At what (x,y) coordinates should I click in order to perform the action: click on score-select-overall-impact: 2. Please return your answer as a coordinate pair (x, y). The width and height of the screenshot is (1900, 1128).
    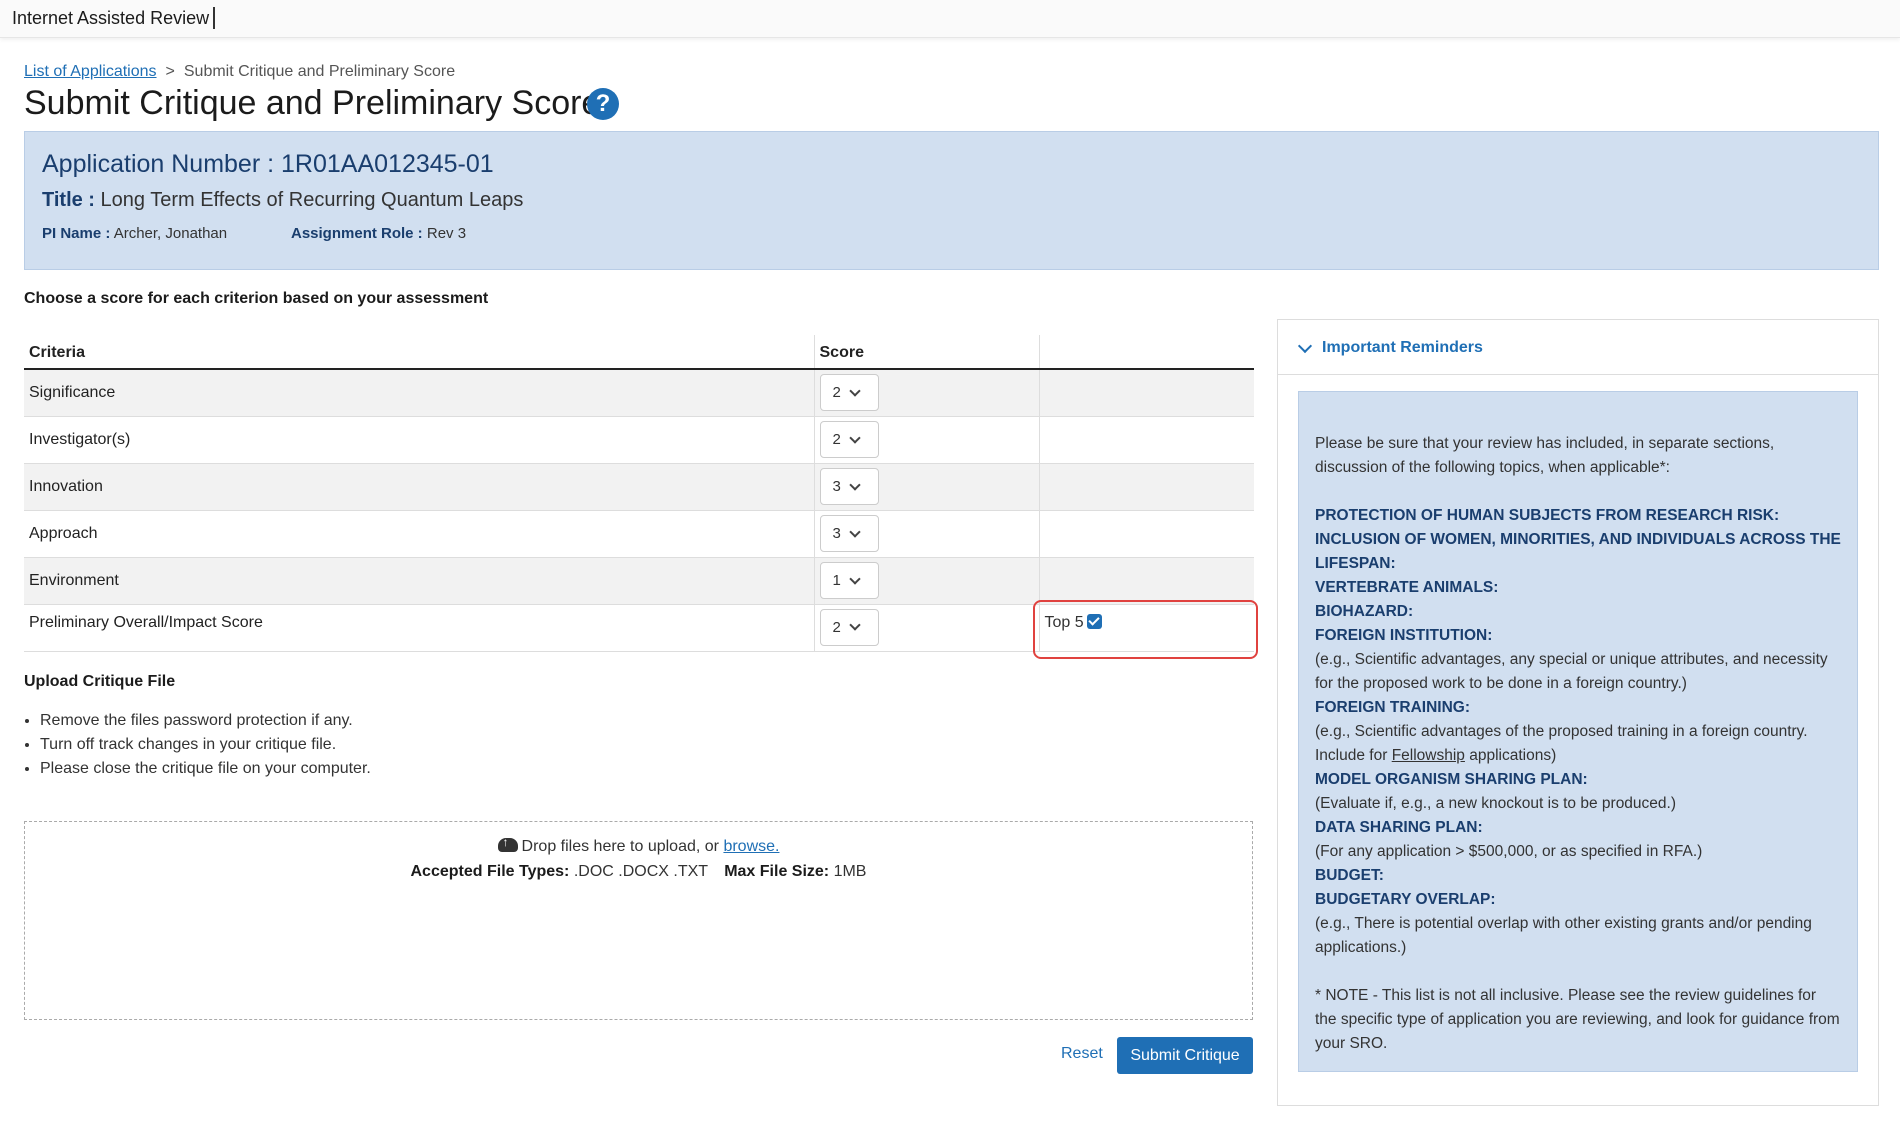
    Looking at the image, I should click on (849, 627).